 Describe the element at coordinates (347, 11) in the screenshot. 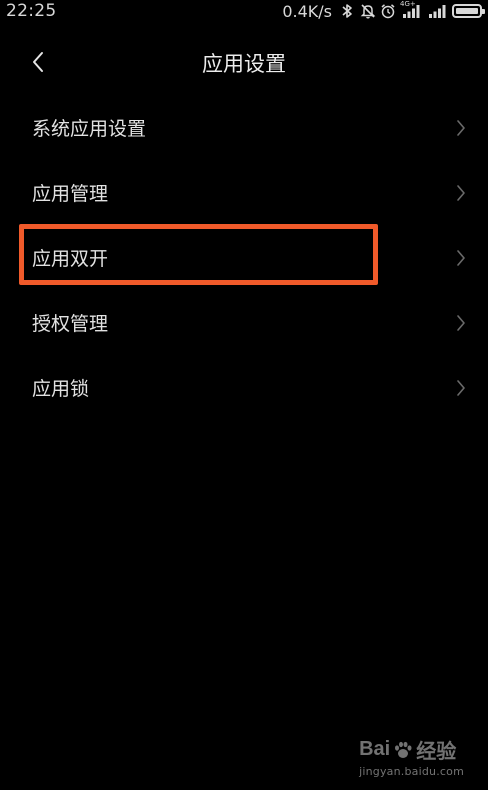

I see `bluetooth-icon` at that location.